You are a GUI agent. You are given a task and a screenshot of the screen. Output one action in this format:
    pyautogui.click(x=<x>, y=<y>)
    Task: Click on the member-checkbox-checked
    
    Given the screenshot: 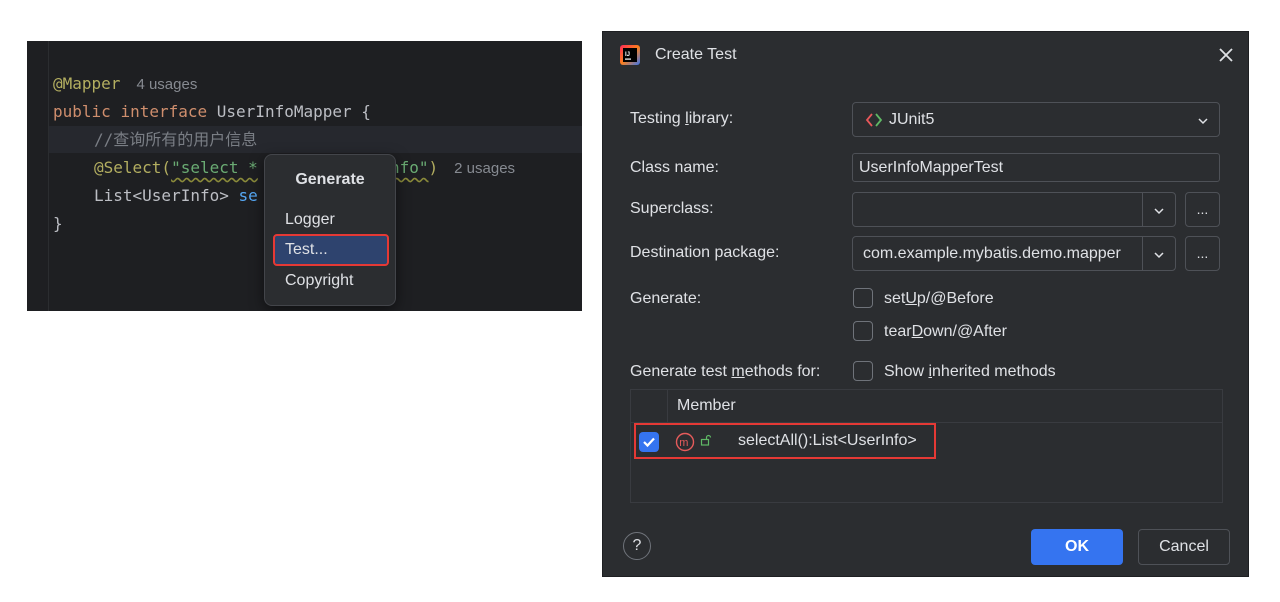 What is the action you would take?
    pyautogui.click(x=649, y=442)
    